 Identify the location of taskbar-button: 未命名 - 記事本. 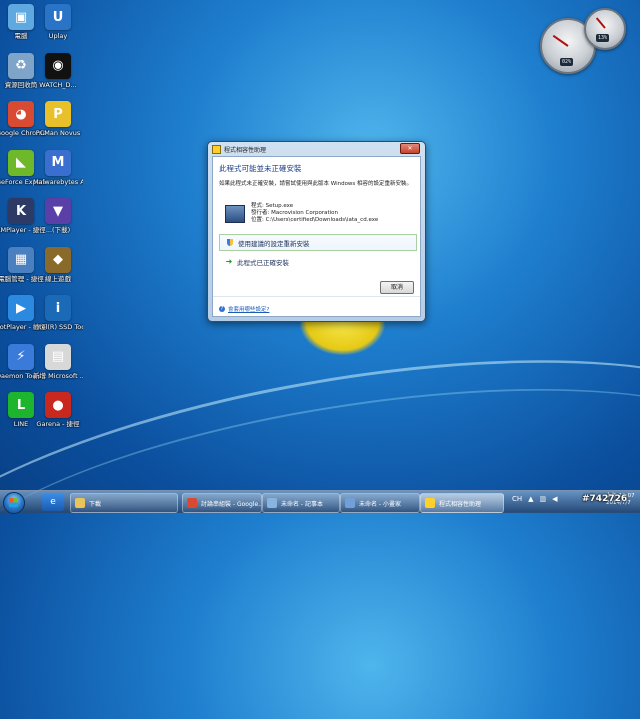
(301, 503).